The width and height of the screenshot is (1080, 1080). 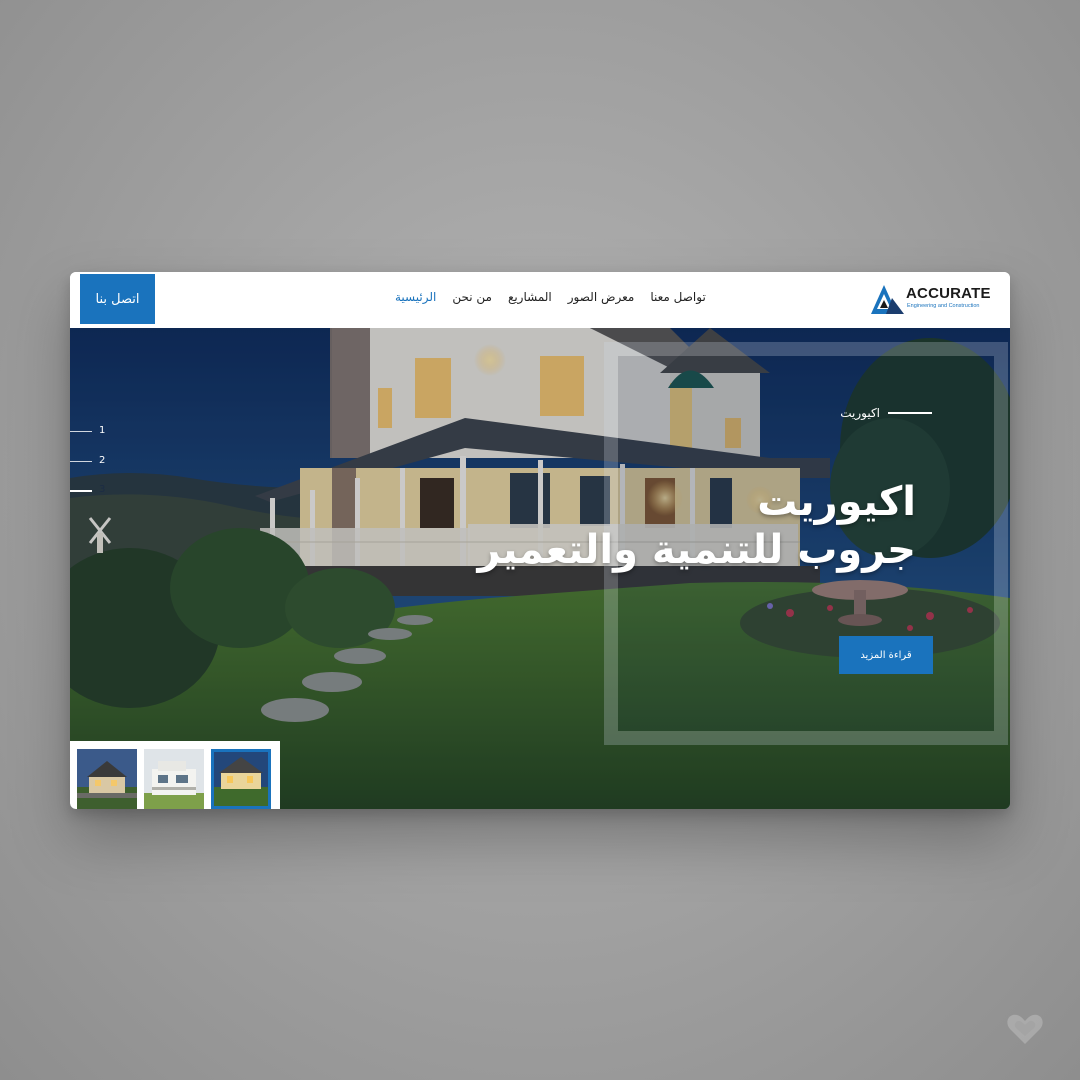 What do you see at coordinates (886, 655) in the screenshot?
I see `read-more-button: قراءة المزيد` at bounding box center [886, 655].